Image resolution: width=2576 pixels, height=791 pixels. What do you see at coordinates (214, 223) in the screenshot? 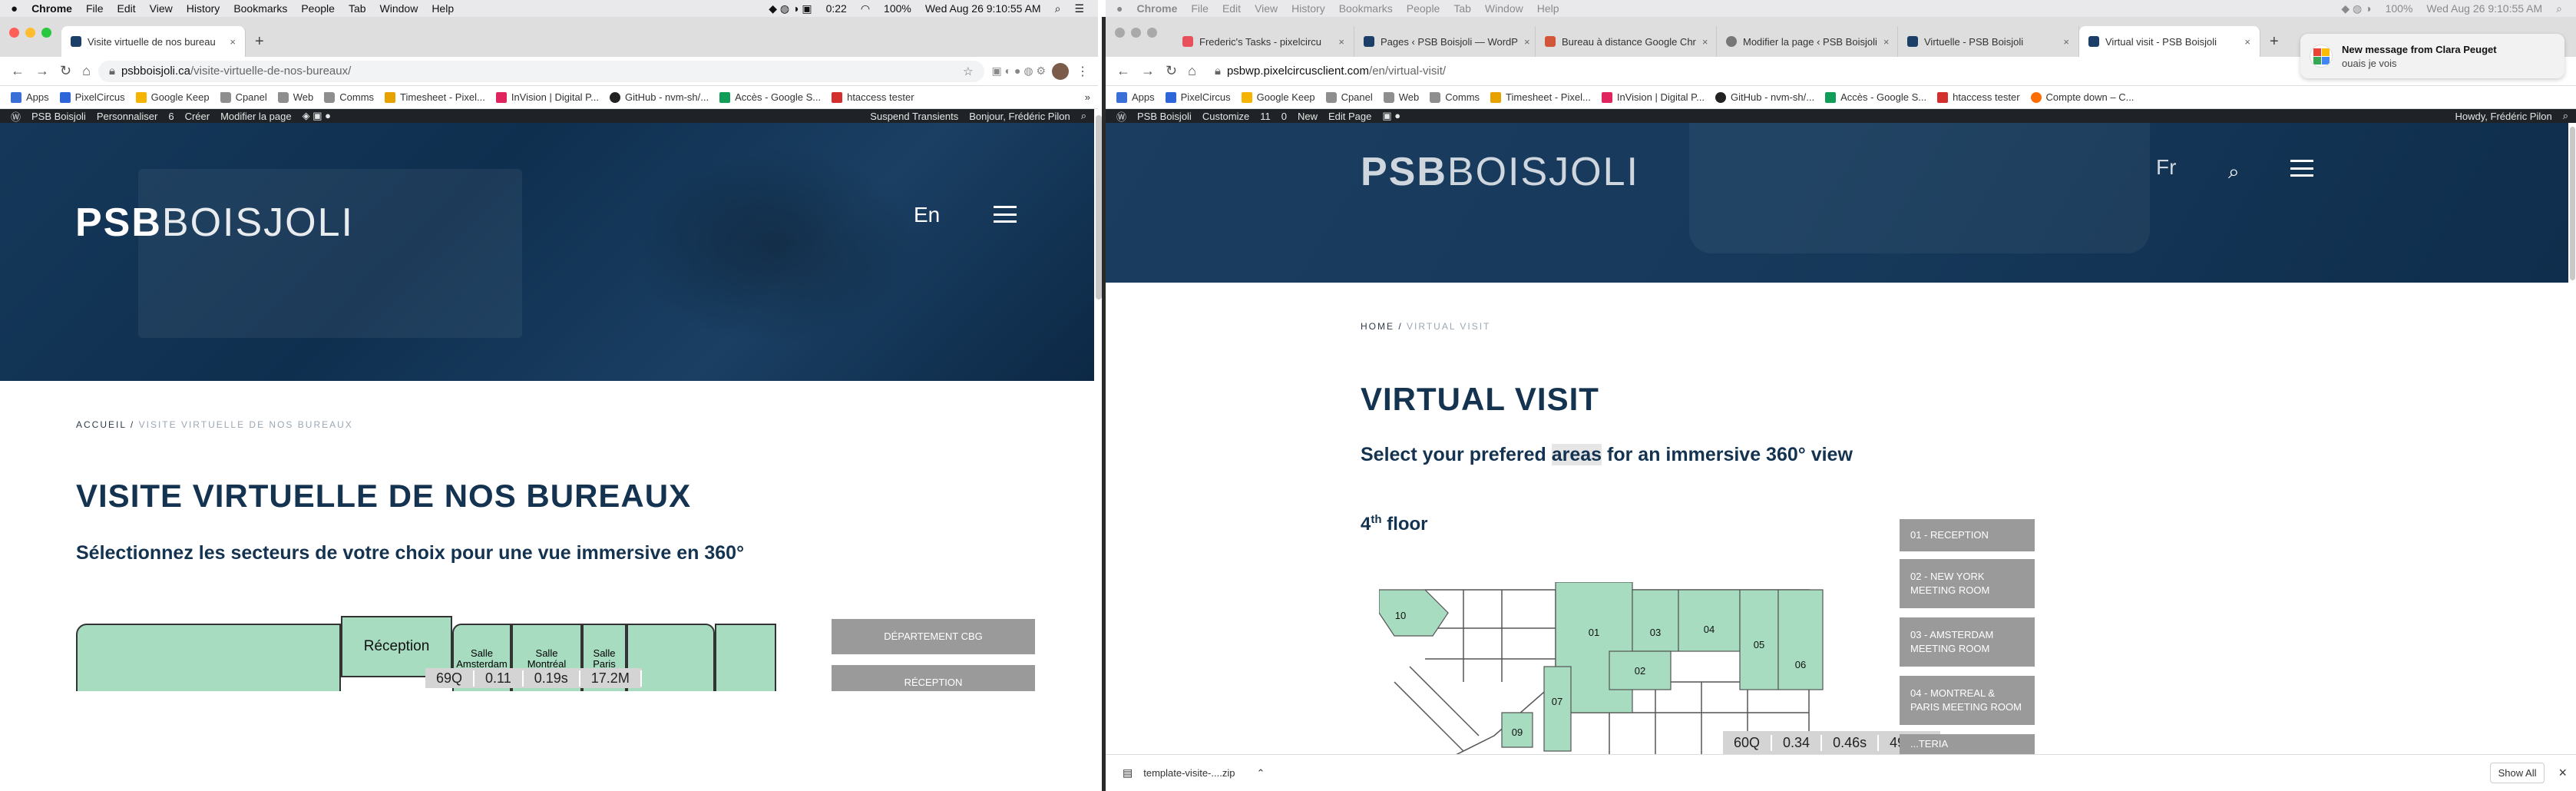
I see `site-logo: PSBBOISJOLI` at bounding box center [214, 223].